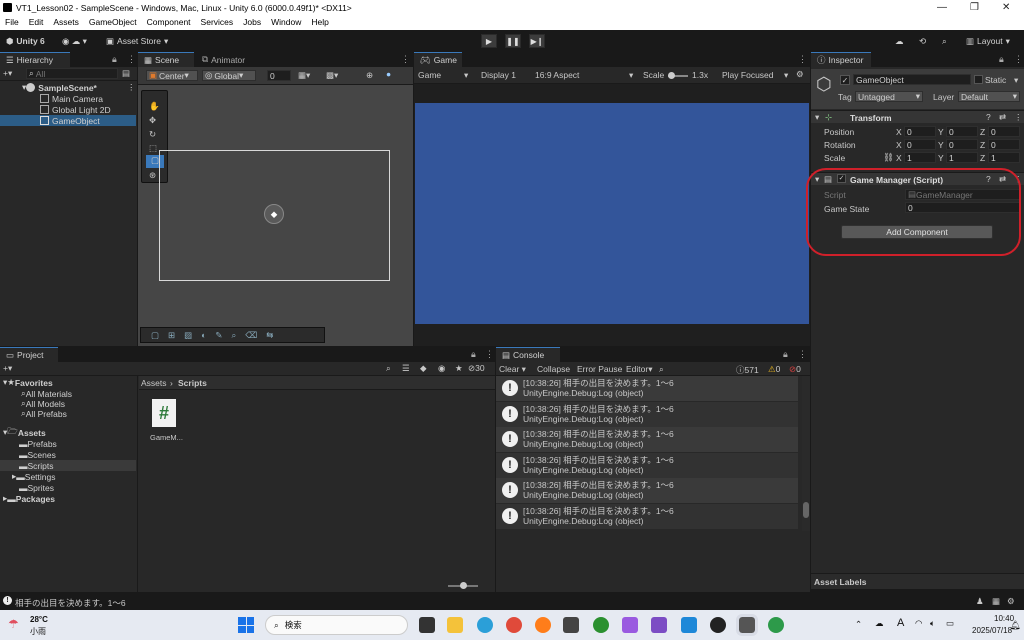 The image size is (1024, 640). What do you see at coordinates (252, 23) in the screenshot?
I see `menu-jobs: Jobs` at bounding box center [252, 23].